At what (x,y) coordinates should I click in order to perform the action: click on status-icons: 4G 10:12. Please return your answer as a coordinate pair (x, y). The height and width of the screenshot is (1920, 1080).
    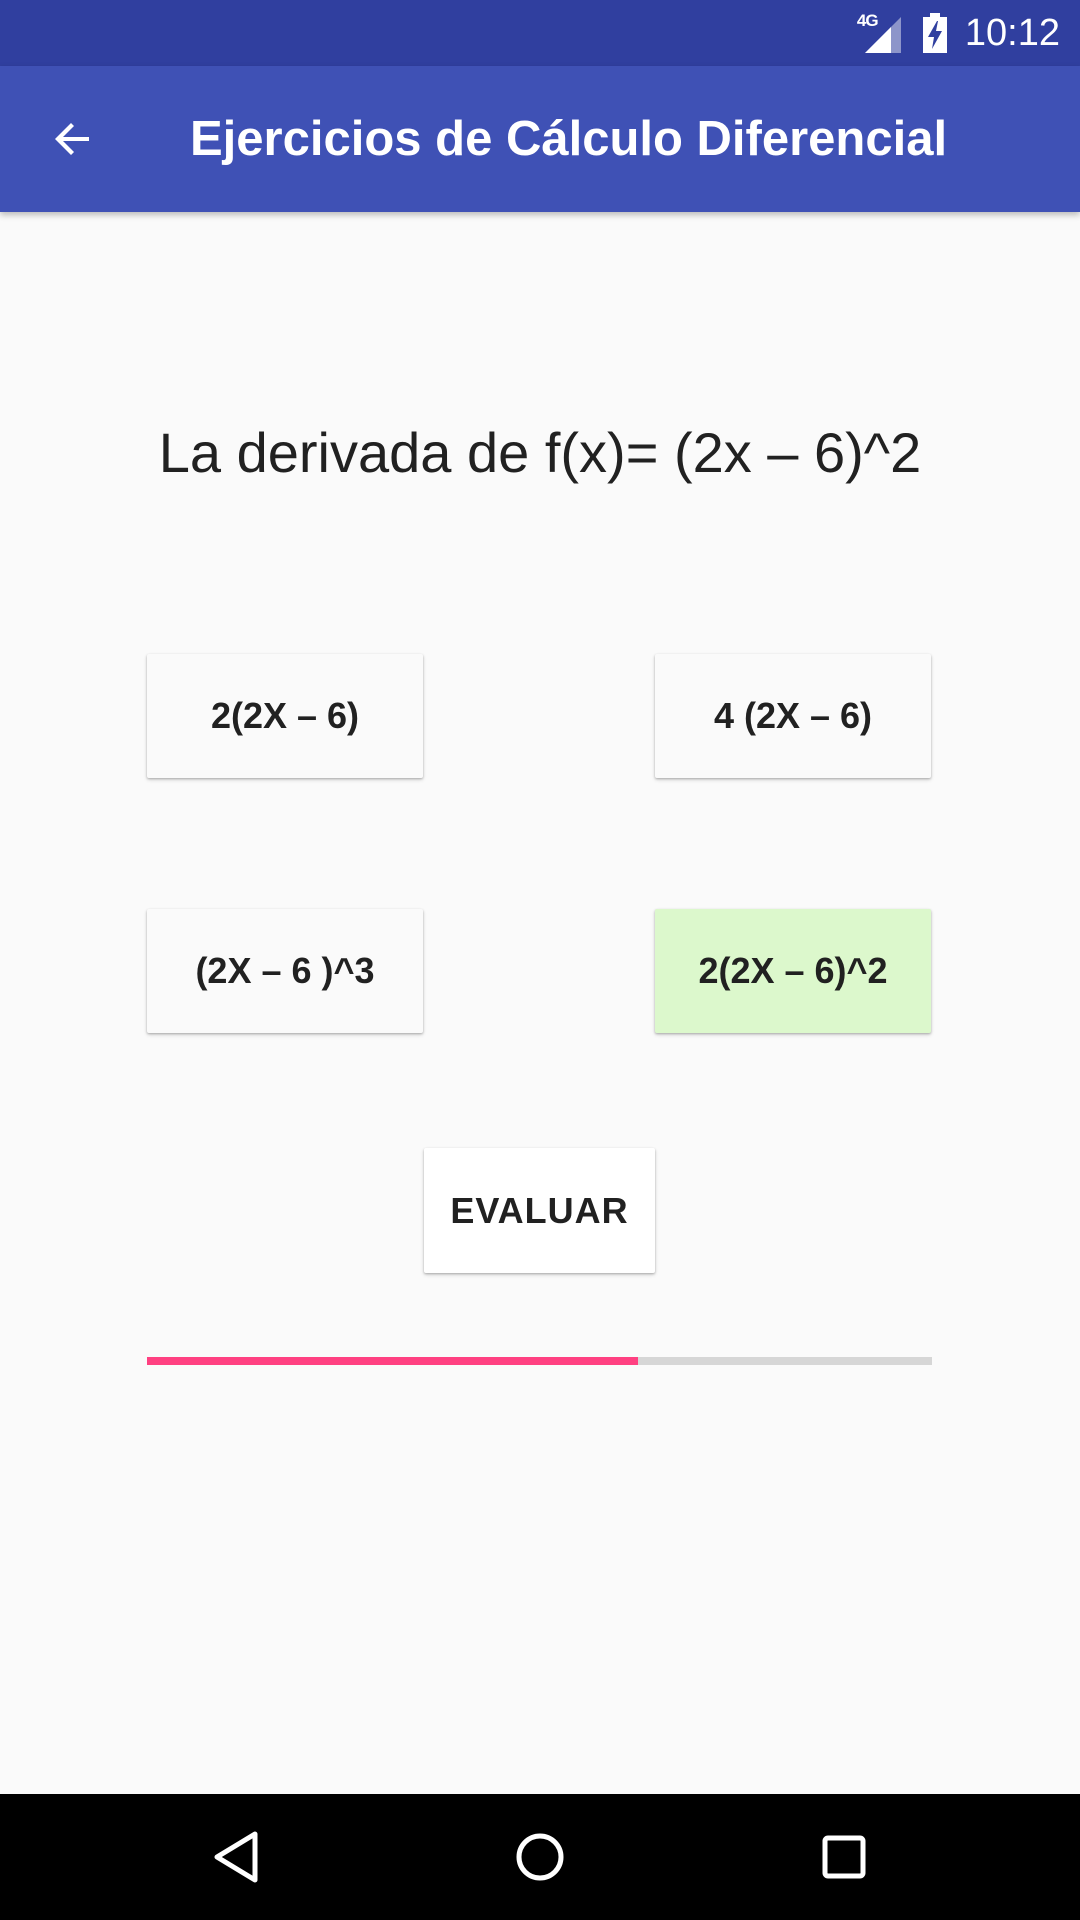
    Looking at the image, I should click on (958, 33).